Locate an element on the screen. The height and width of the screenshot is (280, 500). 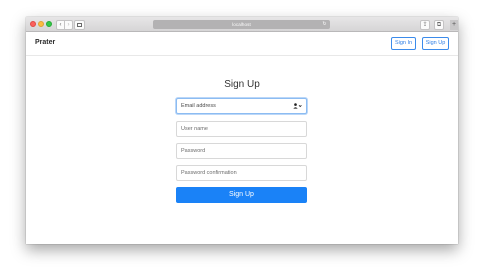
close-window-button is located at coordinates (33, 24).